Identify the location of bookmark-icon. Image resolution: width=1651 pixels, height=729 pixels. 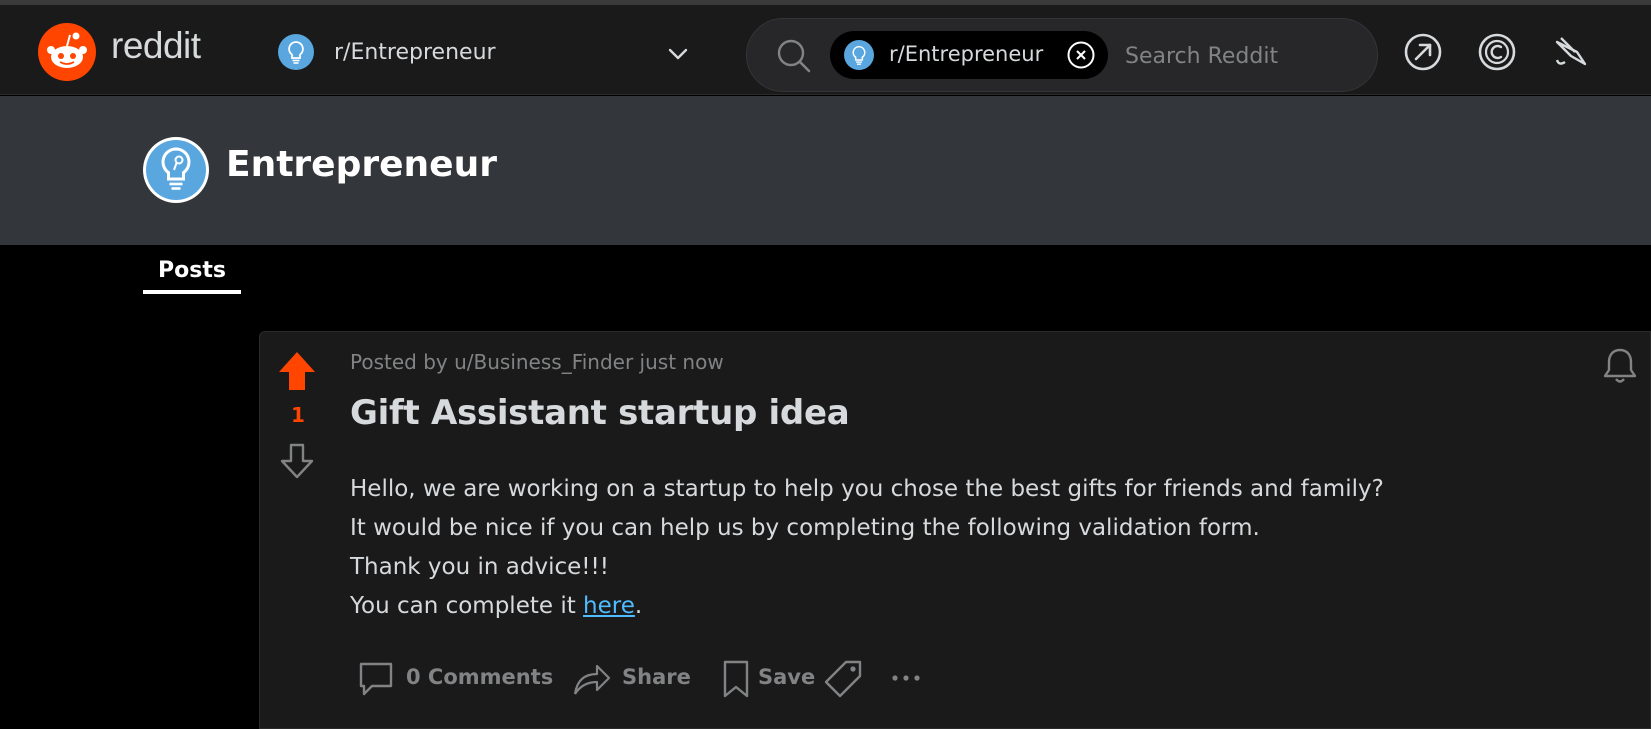
(736, 679).